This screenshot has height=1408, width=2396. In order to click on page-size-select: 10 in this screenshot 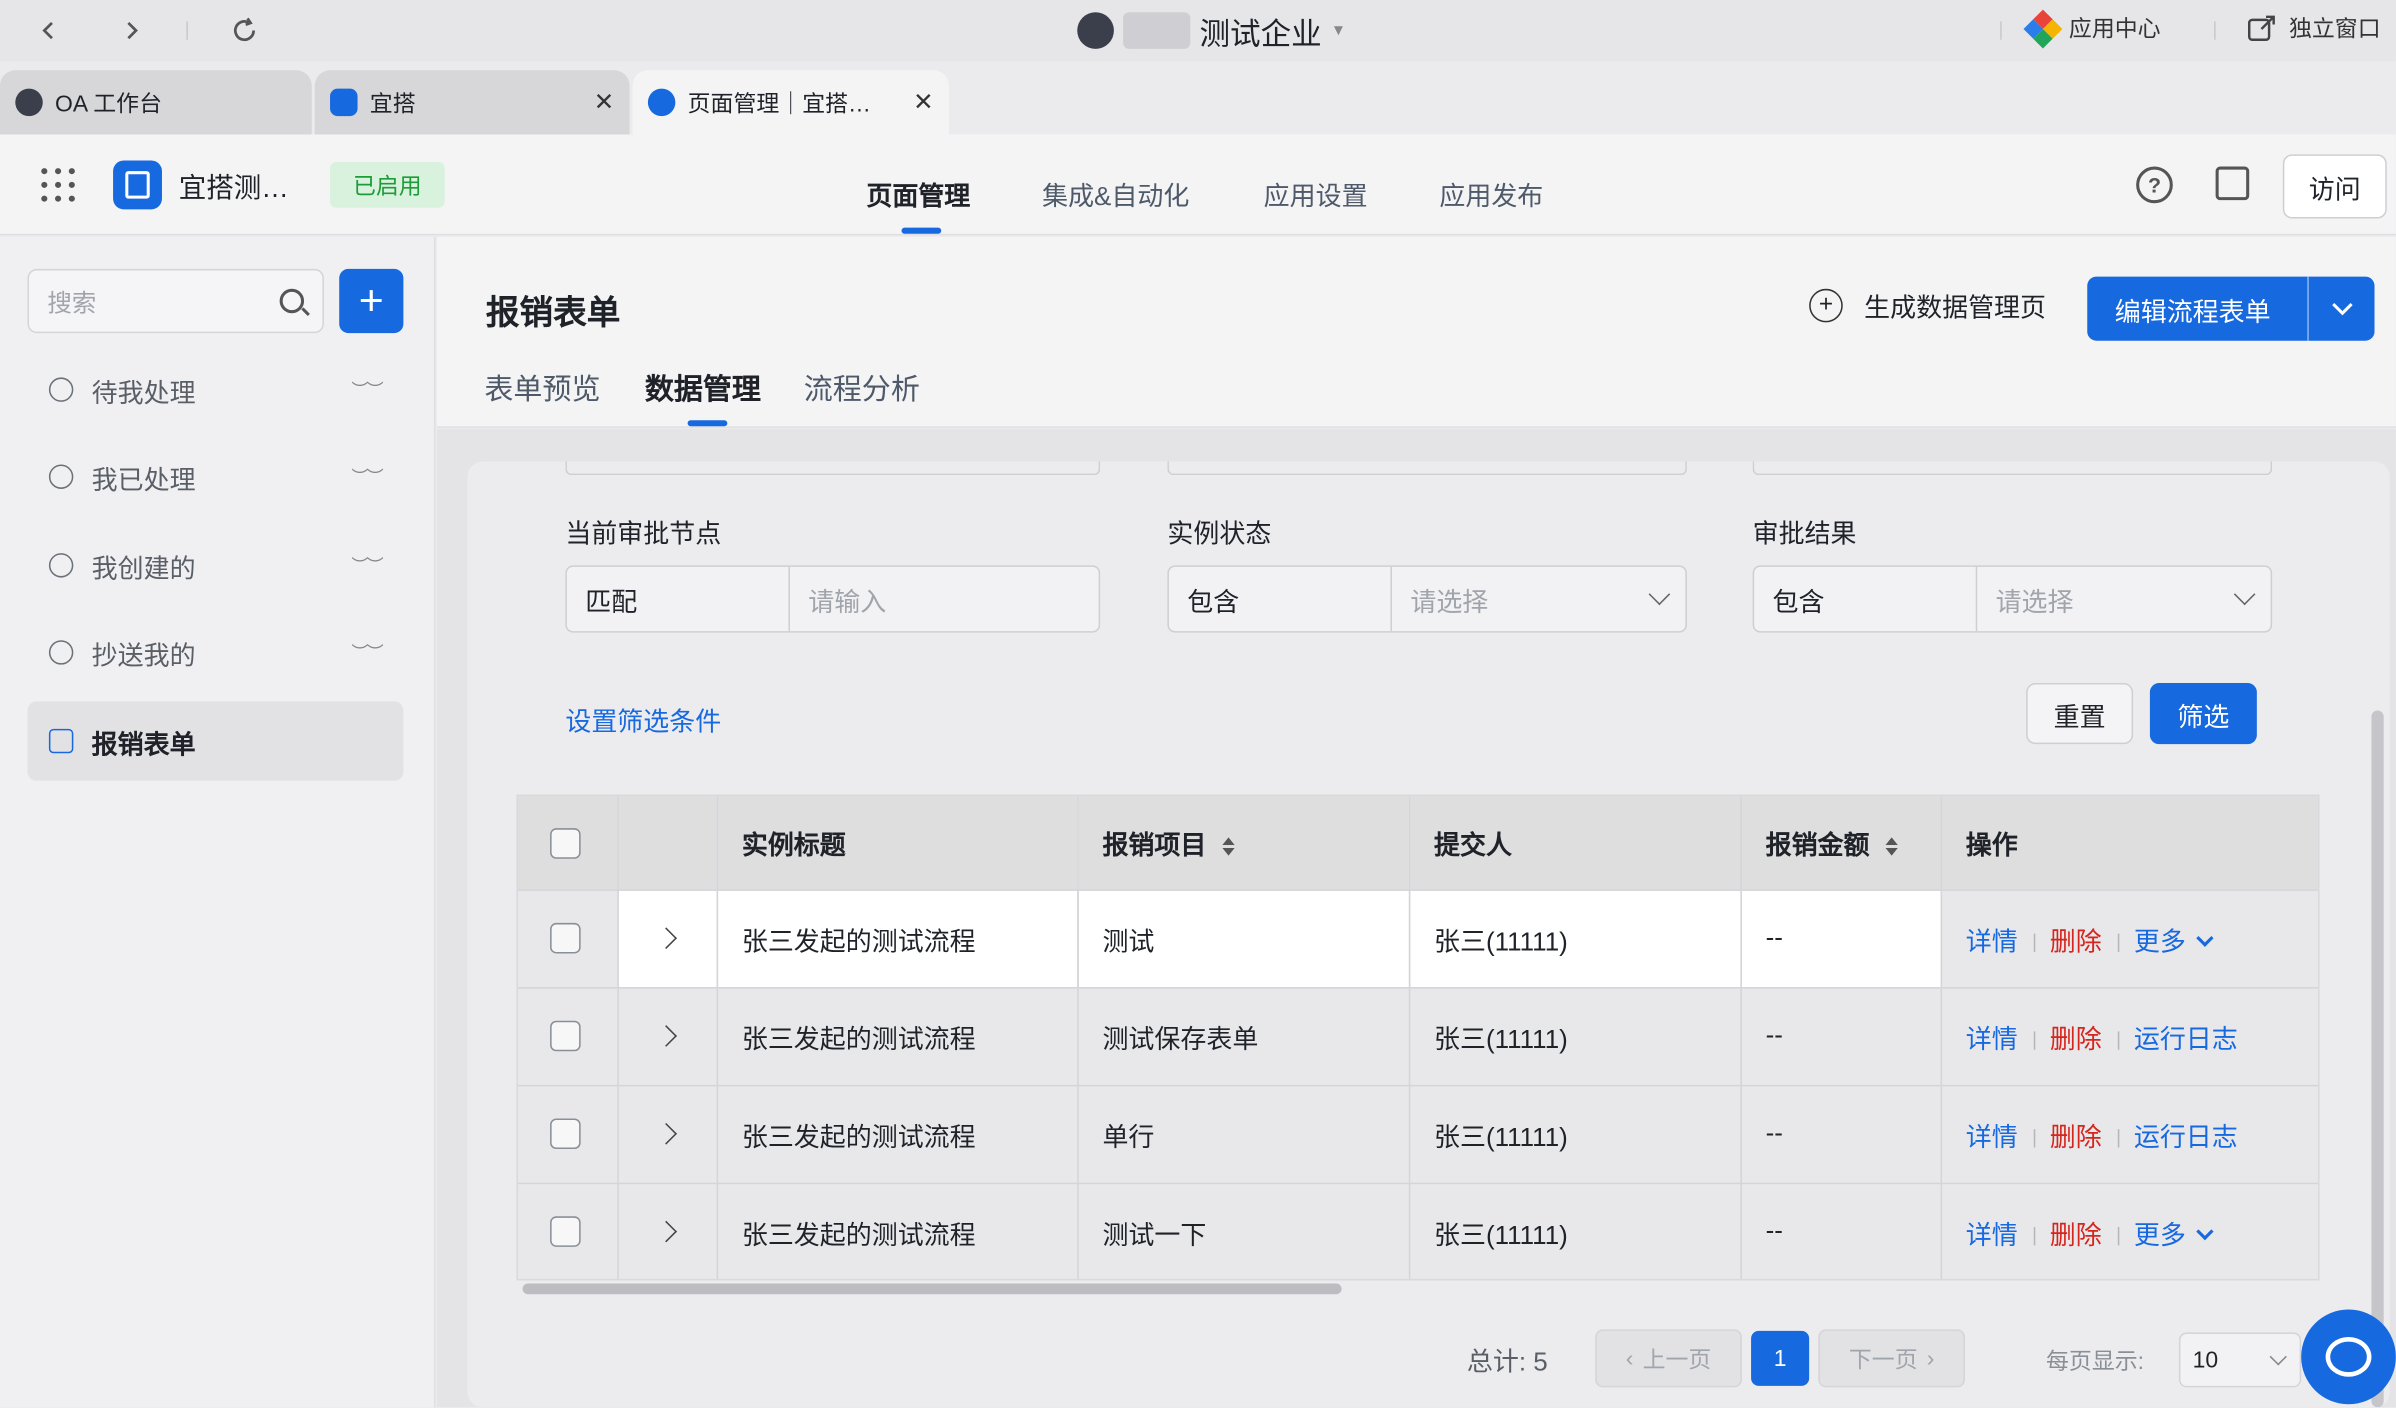, I will do `click(2240, 1360)`.